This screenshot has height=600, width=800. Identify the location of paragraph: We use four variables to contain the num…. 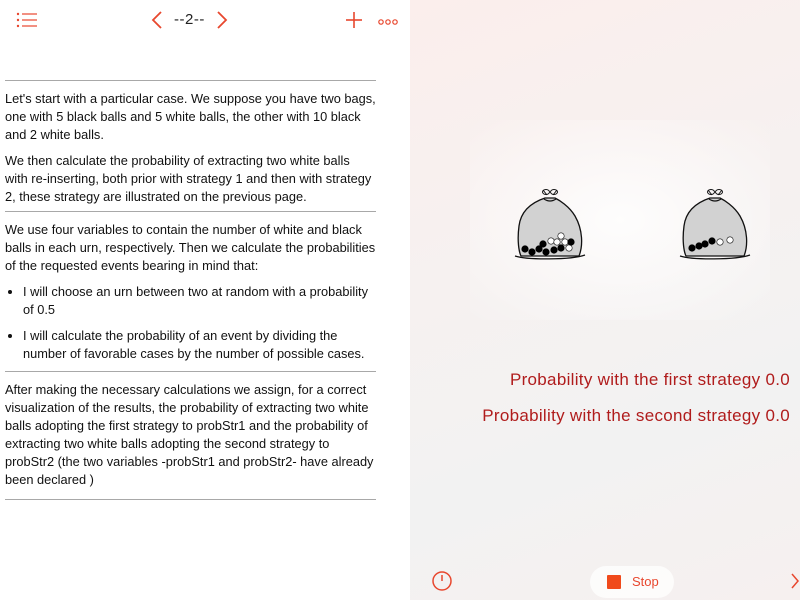
(190, 247).